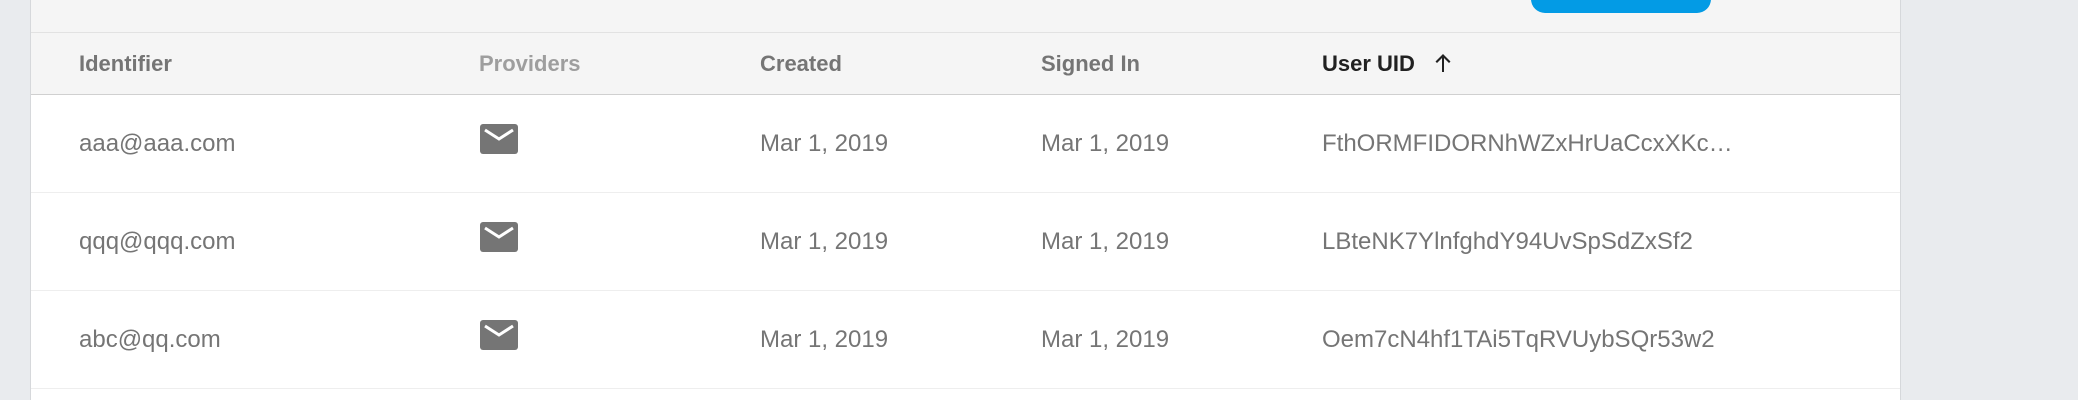  Describe the element at coordinates (157, 241) in the screenshot. I see `identifier-cell: qqq@qqq.com` at that location.